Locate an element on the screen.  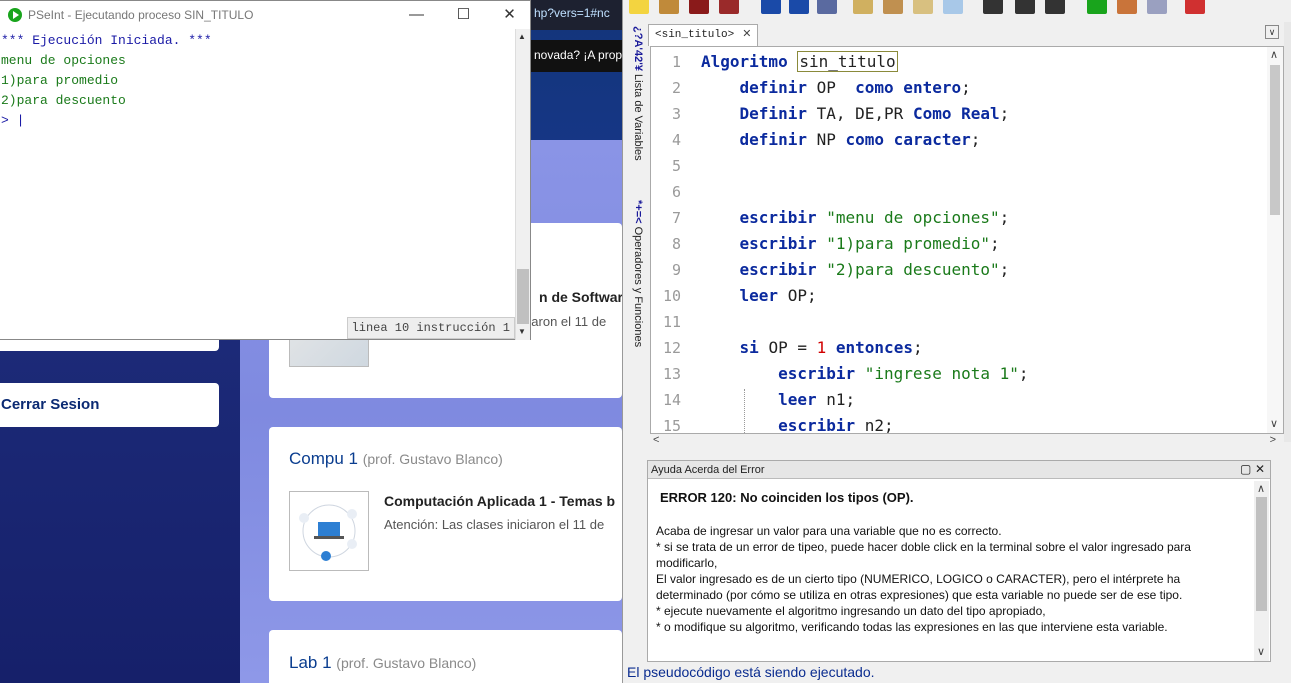
indent-guide is located at coordinates (744, 411).